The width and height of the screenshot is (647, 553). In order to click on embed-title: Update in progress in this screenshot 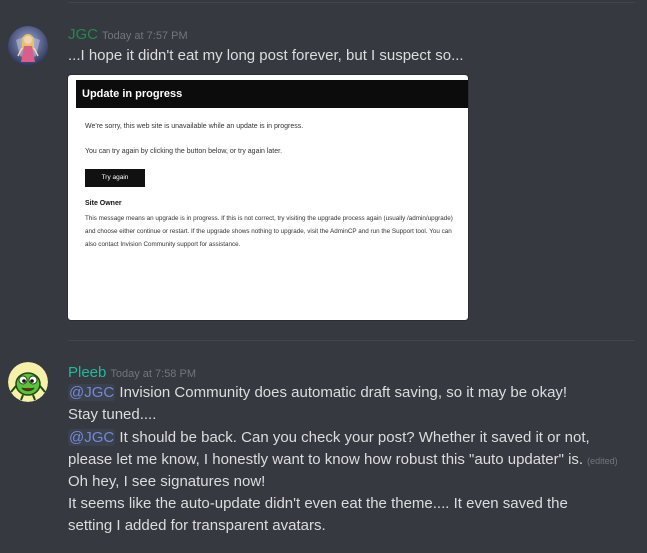, I will do `click(272, 94)`.